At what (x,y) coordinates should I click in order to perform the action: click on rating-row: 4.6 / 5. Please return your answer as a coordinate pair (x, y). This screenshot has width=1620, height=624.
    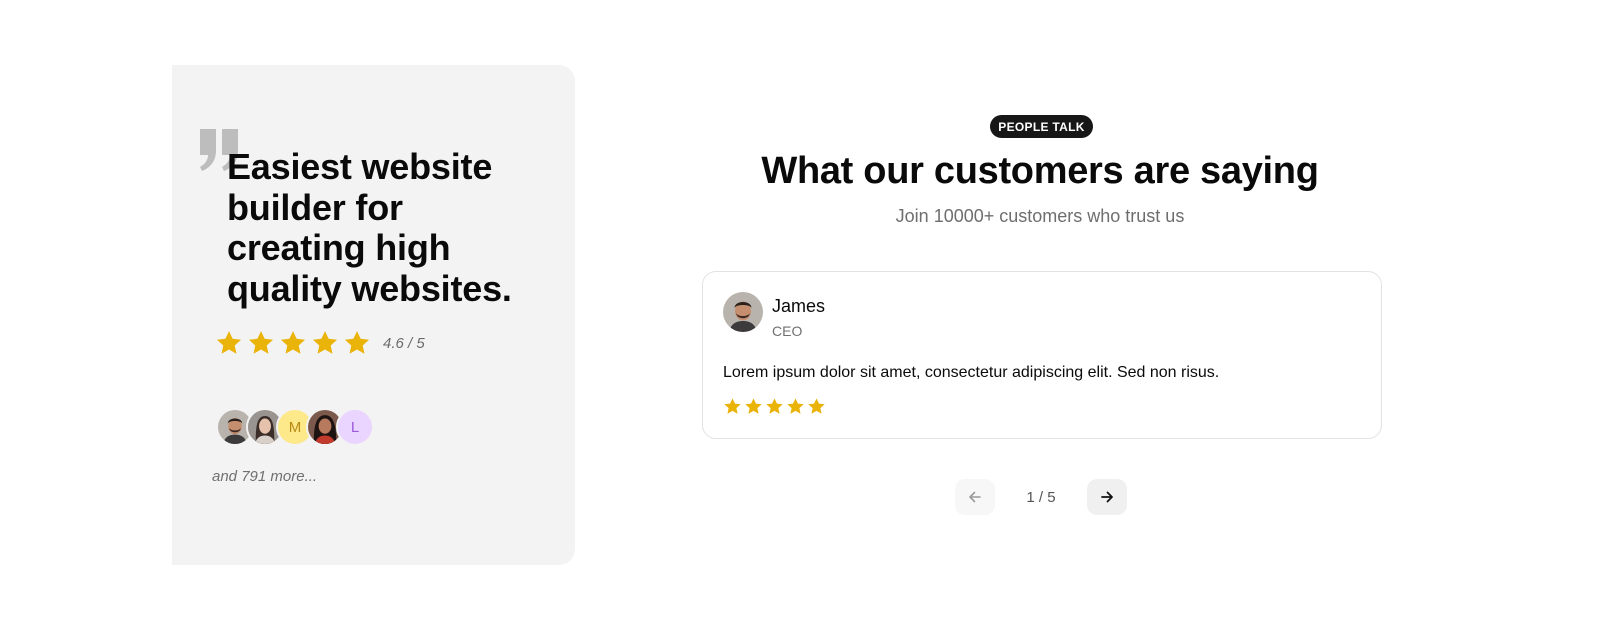
    Looking at the image, I should click on (320, 343).